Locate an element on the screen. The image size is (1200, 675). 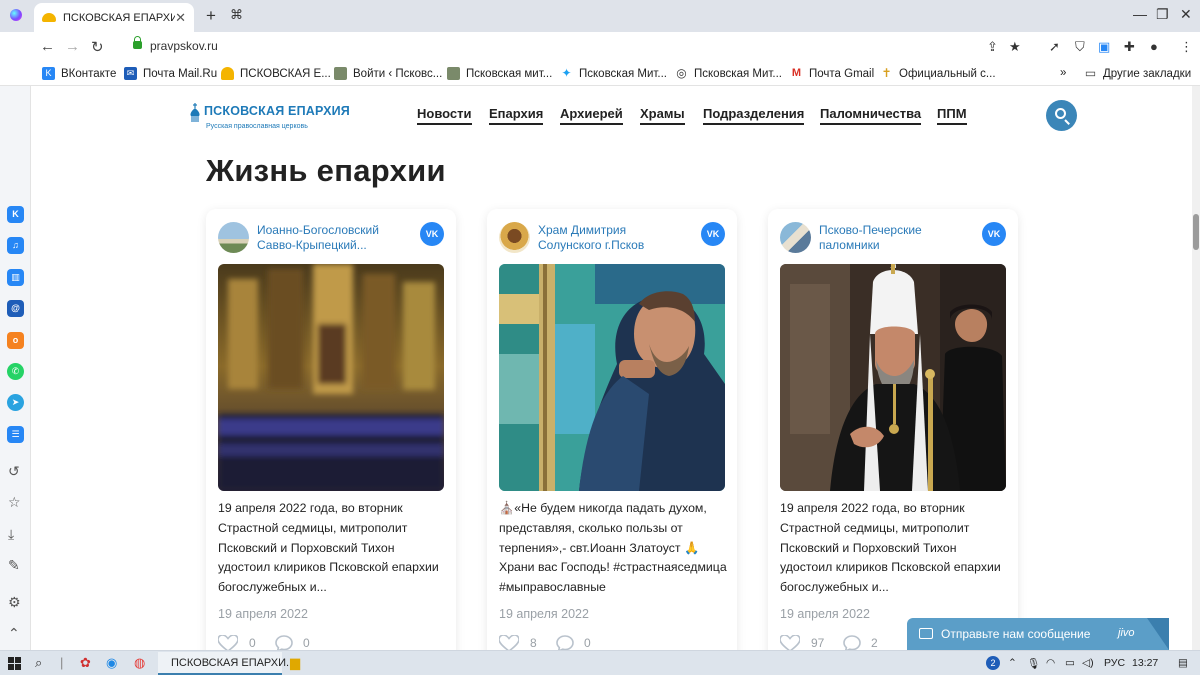
restore-icon: ❐ is located at coordinates (1162, 14).